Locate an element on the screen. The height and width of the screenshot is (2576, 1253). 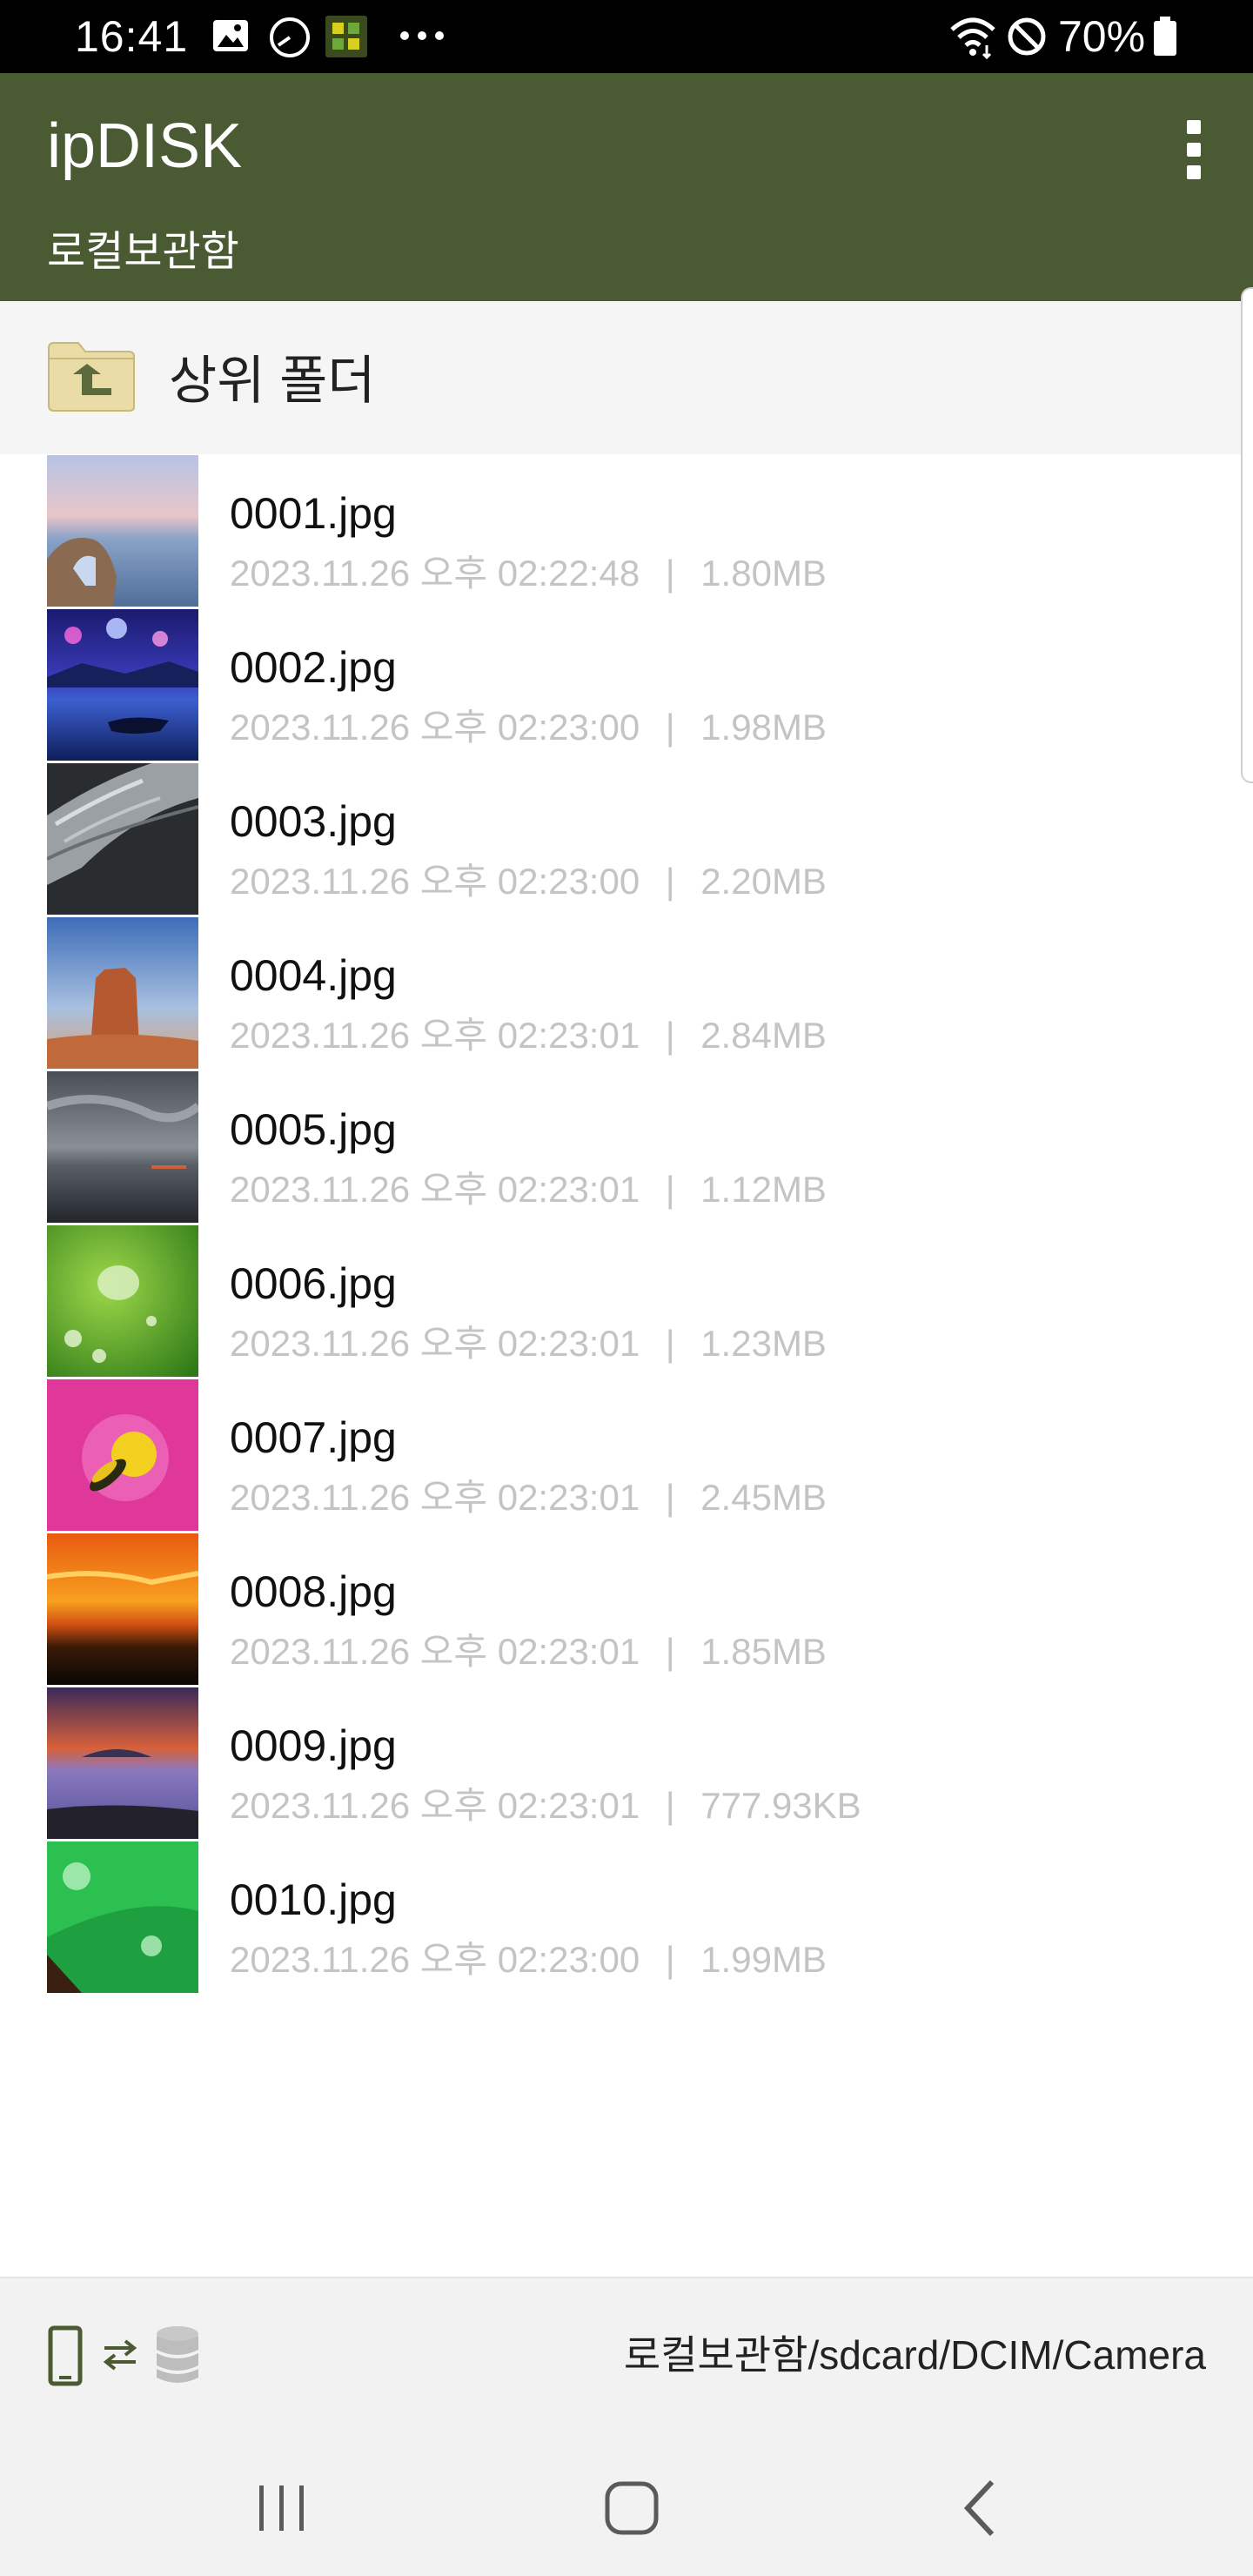
scrollbar is located at coordinates (1247, 535).